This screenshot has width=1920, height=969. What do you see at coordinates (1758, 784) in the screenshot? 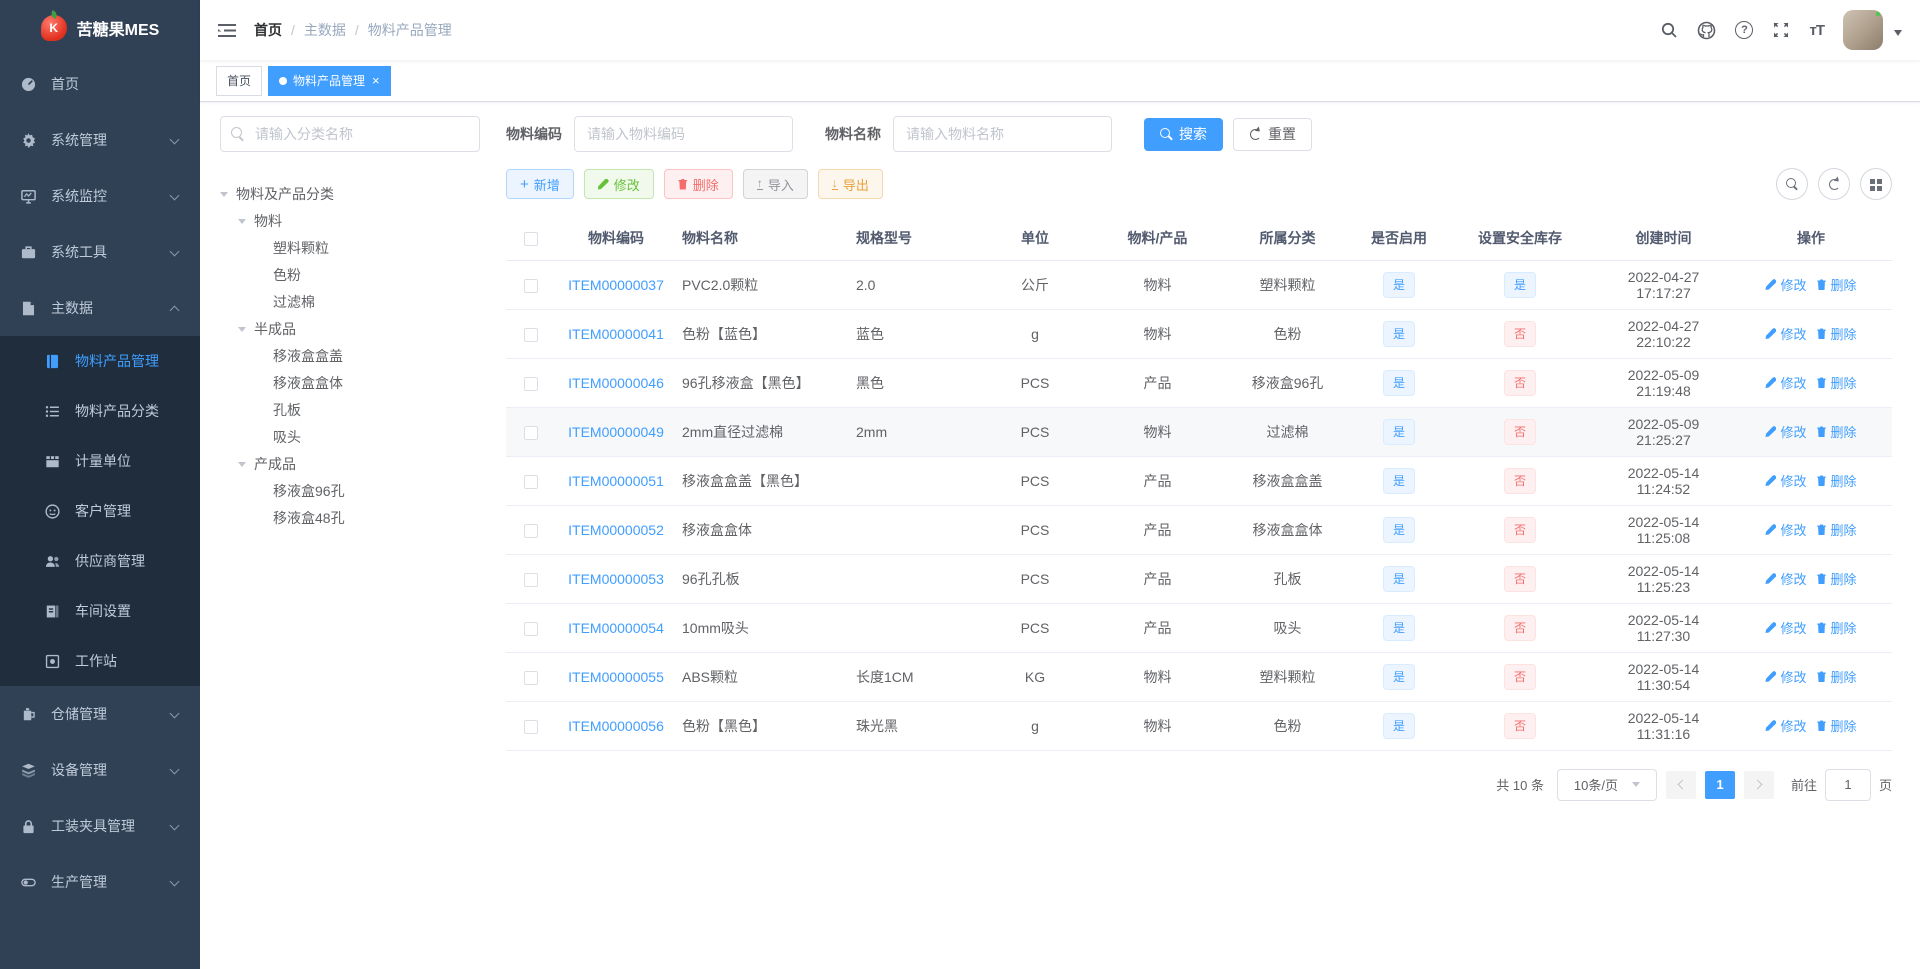
I see `next-page-button` at bounding box center [1758, 784].